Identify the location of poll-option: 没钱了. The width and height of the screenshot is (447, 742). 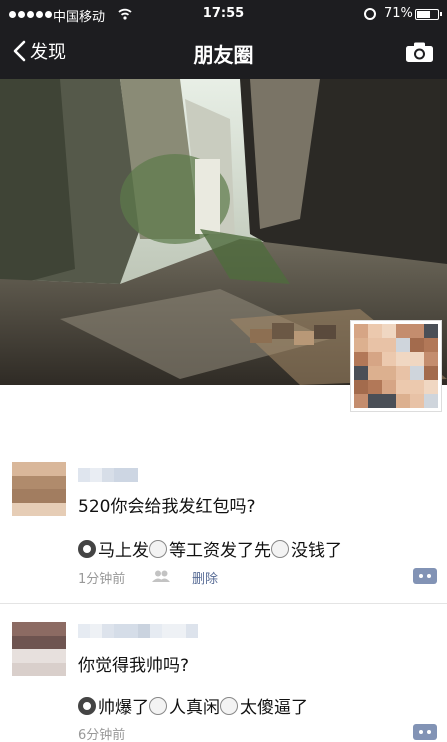
(306, 548).